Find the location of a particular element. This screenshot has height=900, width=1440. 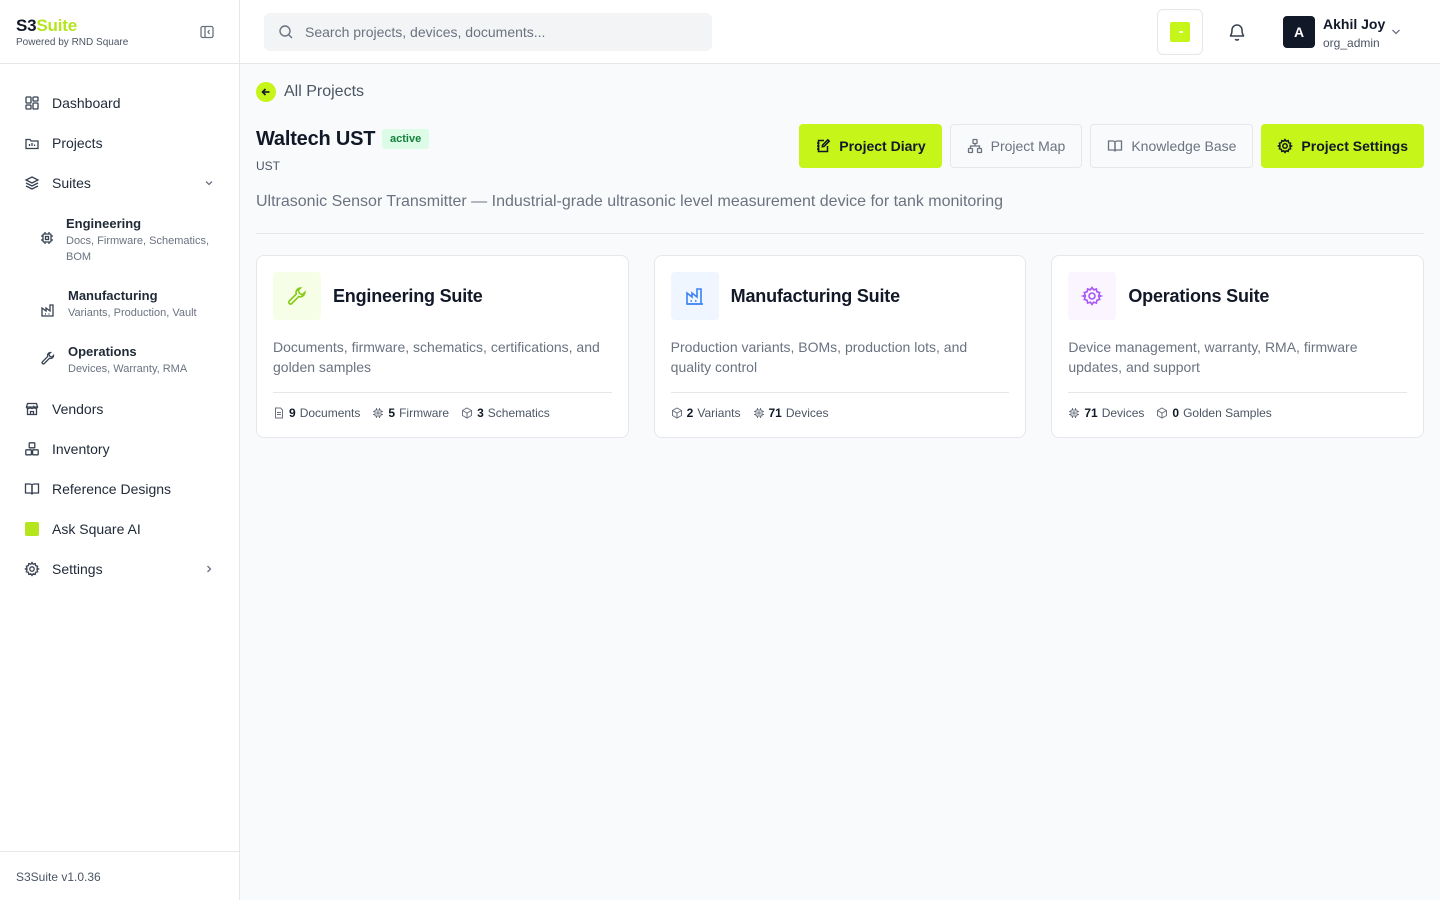

stat-count: 0 is located at coordinates (1176, 413).